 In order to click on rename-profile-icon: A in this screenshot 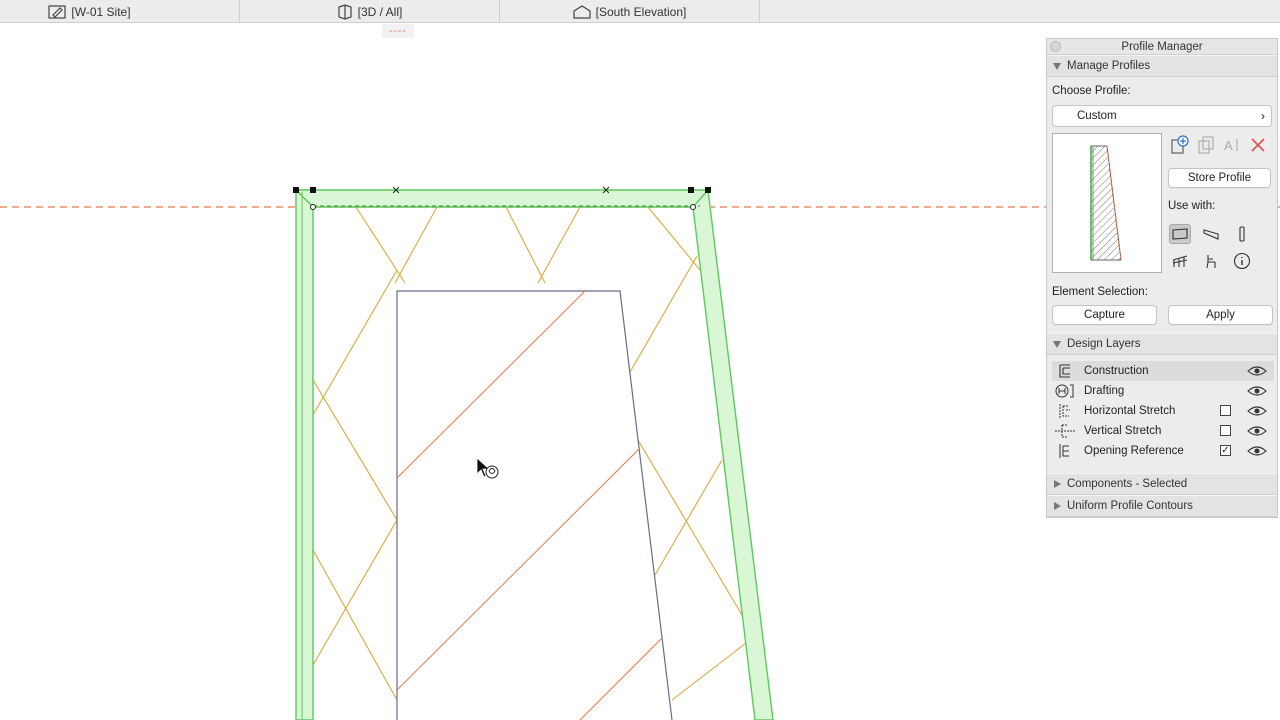, I will do `click(1232, 145)`.